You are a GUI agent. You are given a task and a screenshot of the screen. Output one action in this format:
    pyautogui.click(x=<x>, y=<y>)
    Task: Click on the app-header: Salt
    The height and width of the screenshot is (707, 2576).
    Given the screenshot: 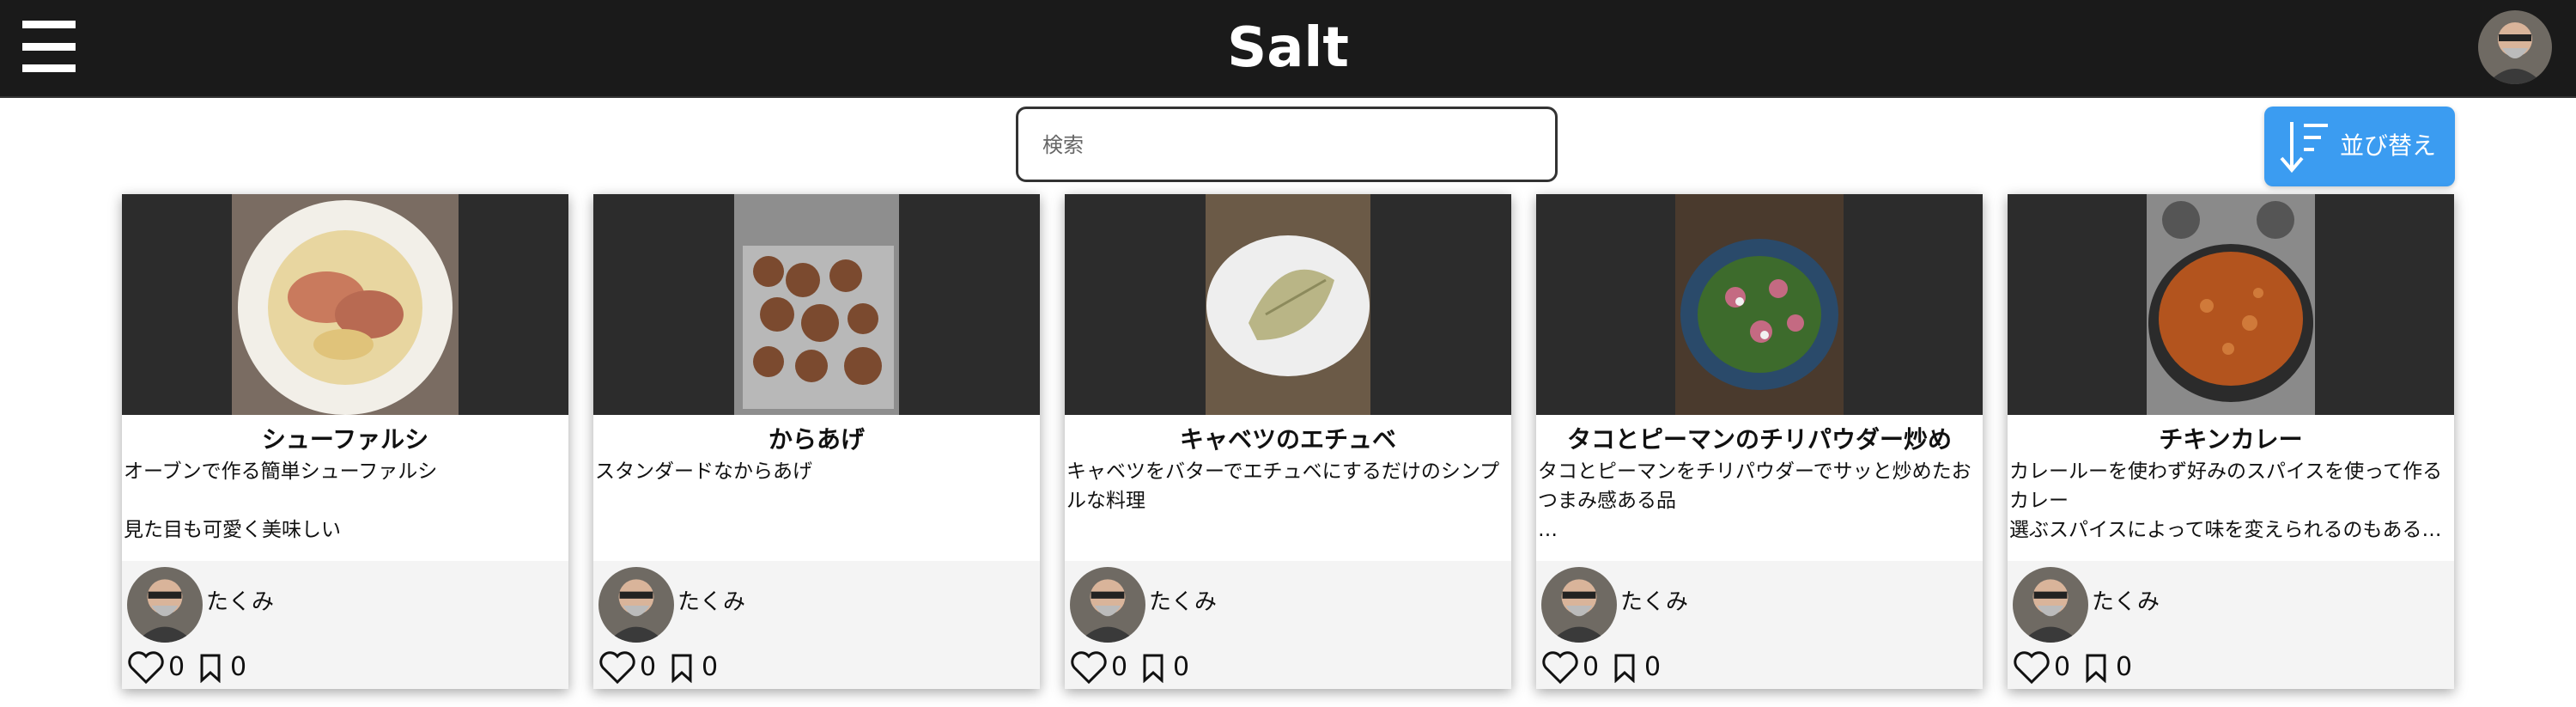 What is the action you would take?
    pyautogui.click(x=1288, y=49)
    